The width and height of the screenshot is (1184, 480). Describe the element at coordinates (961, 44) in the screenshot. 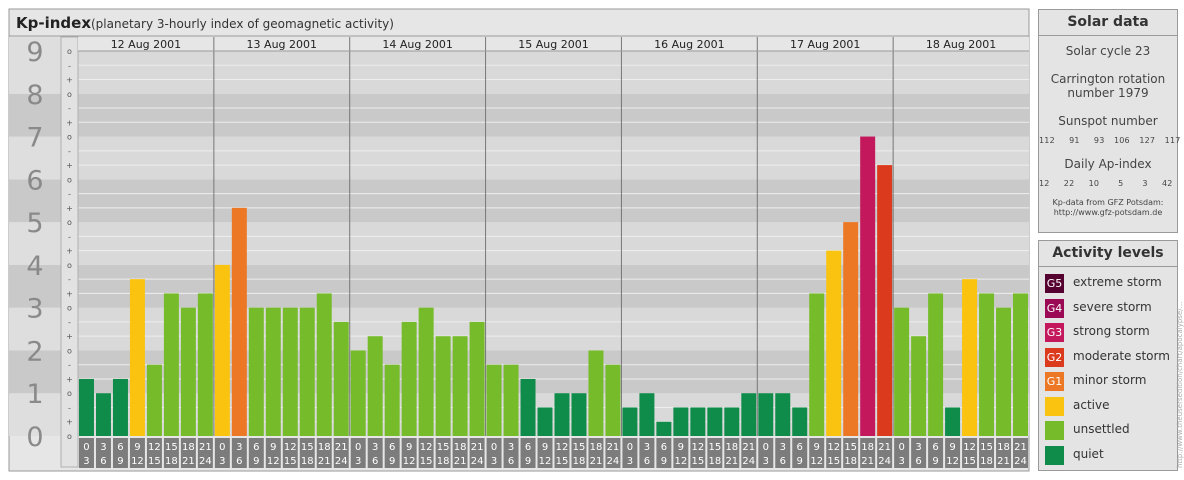

I see `day-label: 18 Aug 2001` at that location.